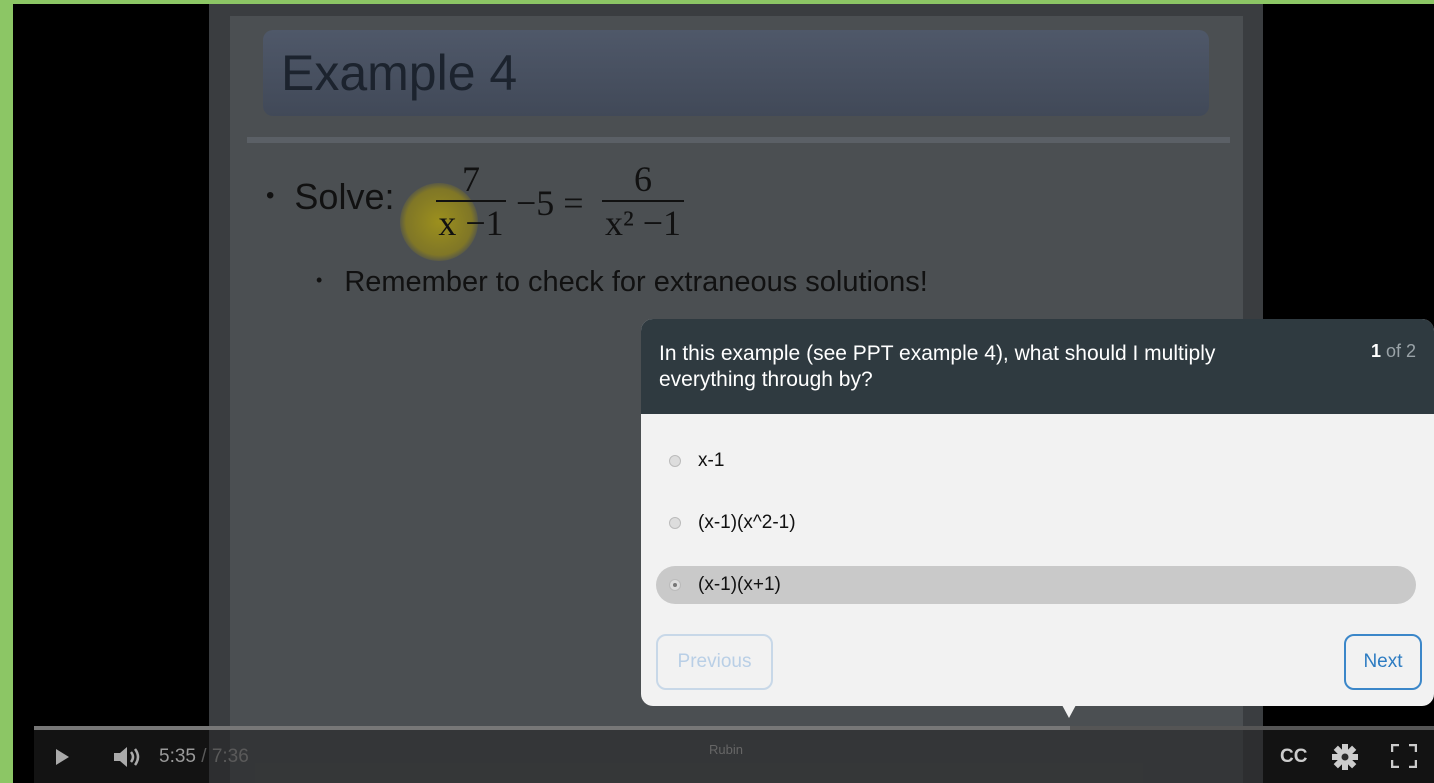 The height and width of the screenshot is (783, 1434). I want to click on time-display: 5:35 / 7:36, so click(204, 757).